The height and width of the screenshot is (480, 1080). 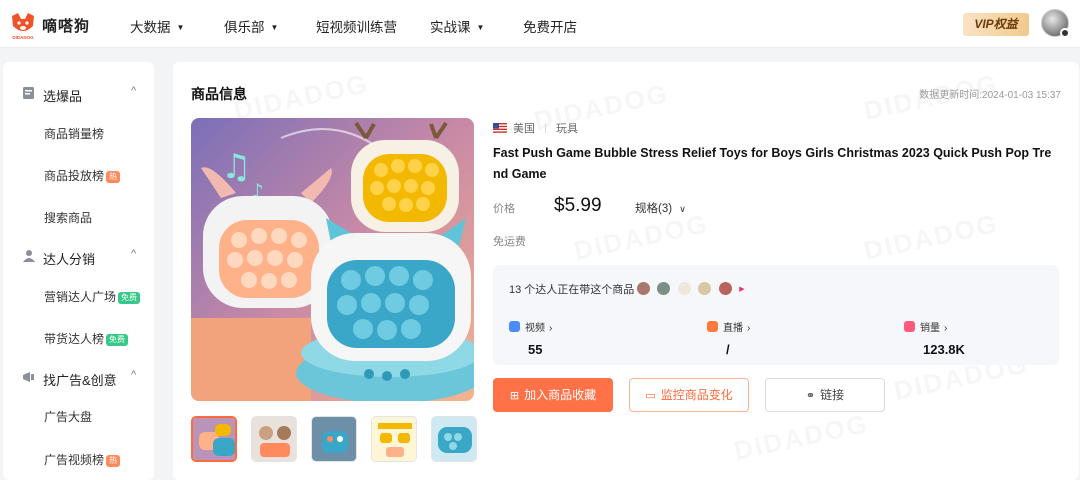 I want to click on data-update-time: 数据更新时间:2024-01-03 15:37, so click(x=990, y=95).